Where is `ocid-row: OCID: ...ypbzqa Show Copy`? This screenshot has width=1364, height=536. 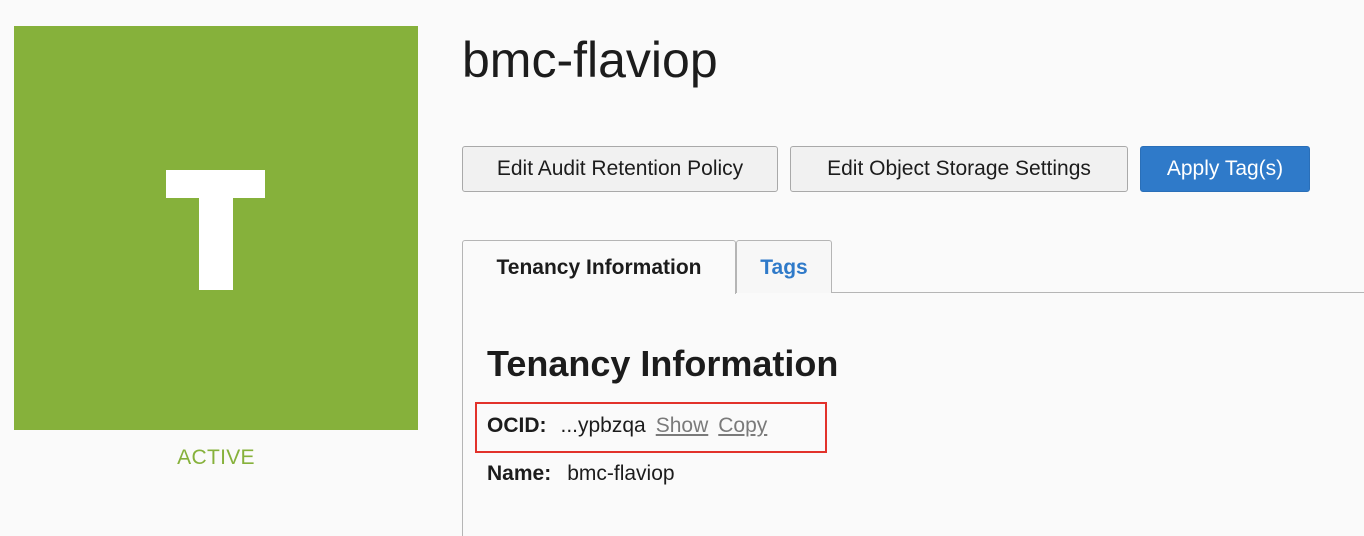 ocid-row: OCID: ...ypbzqa Show Copy is located at coordinates (627, 426).